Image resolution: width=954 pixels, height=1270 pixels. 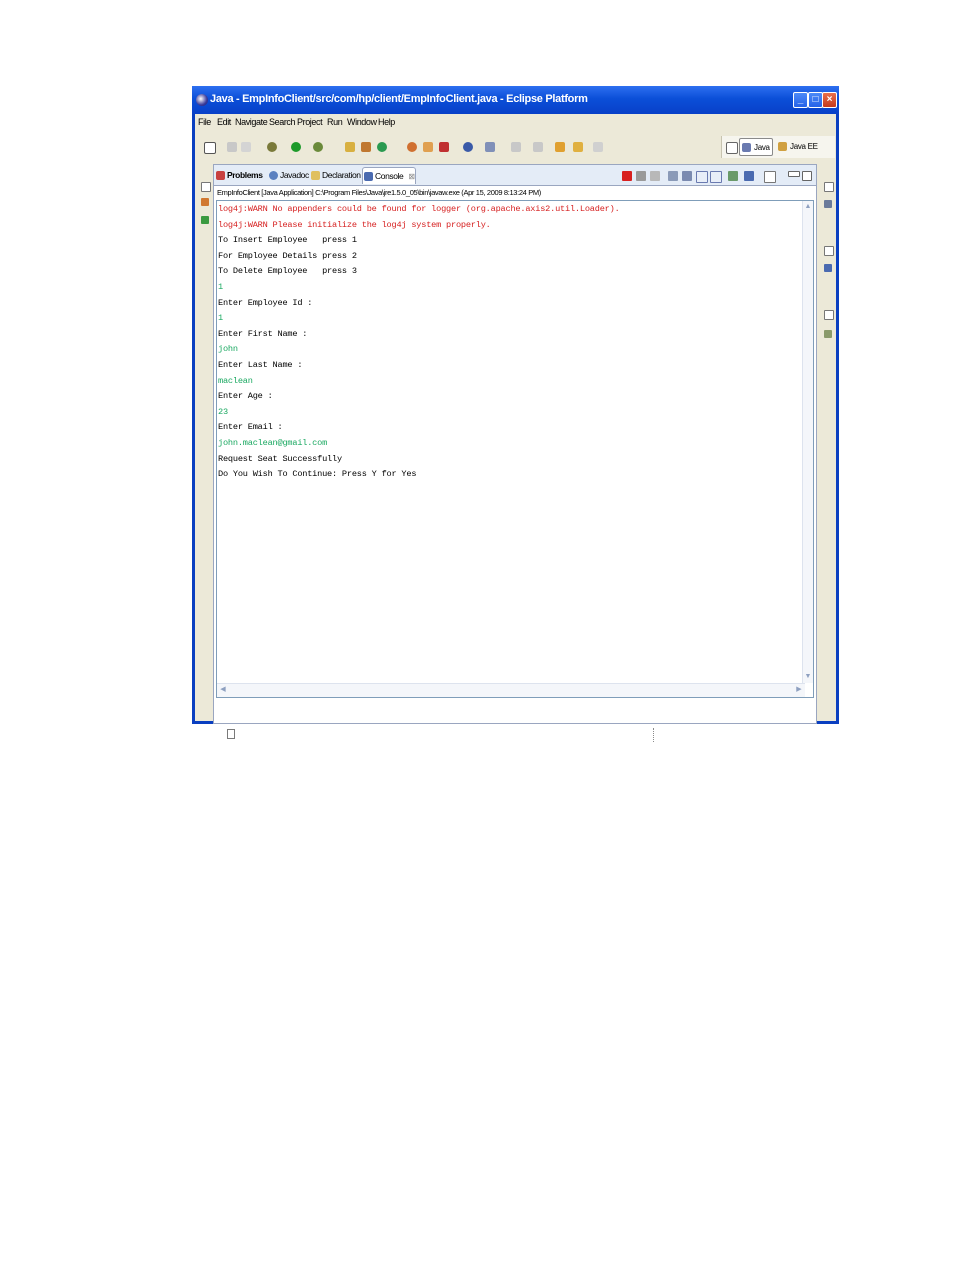 What do you see at coordinates (205, 444) in the screenshot?
I see `left-trim-stack` at bounding box center [205, 444].